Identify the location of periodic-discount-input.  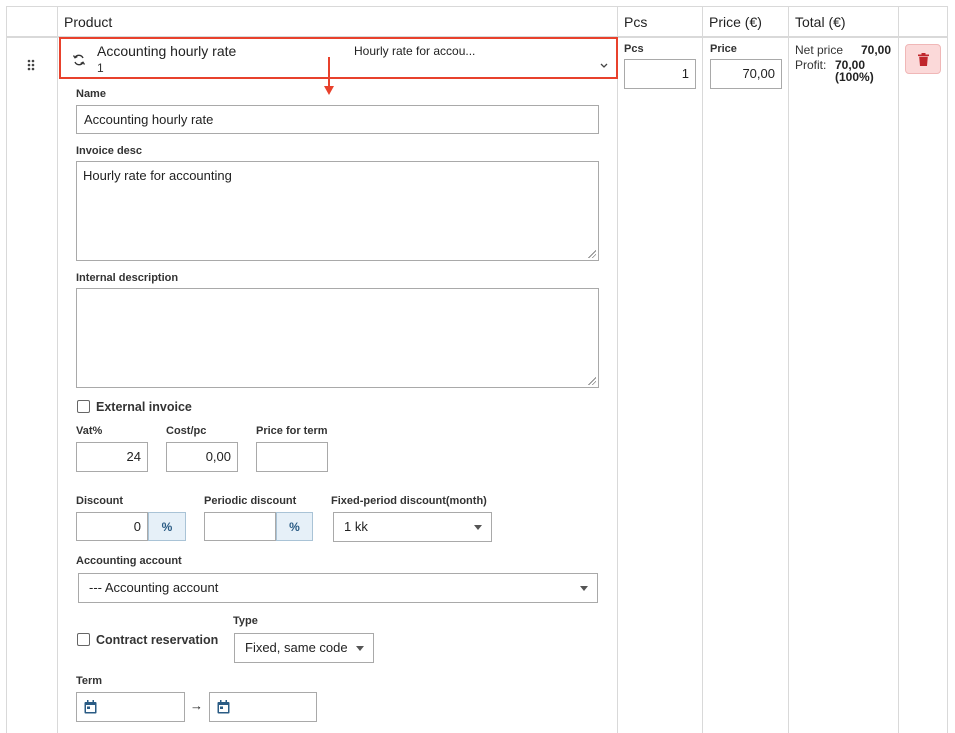
(240, 526).